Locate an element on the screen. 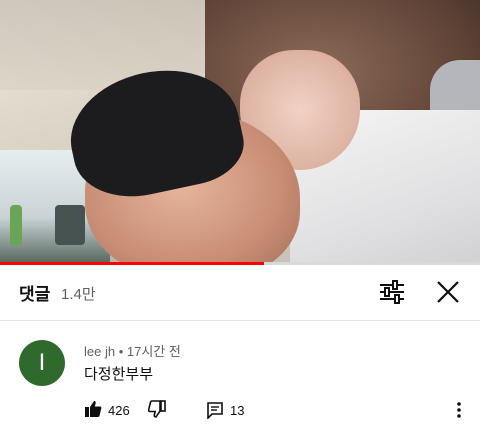 The height and width of the screenshot is (443, 480). more-vert-icon is located at coordinates (459, 410).